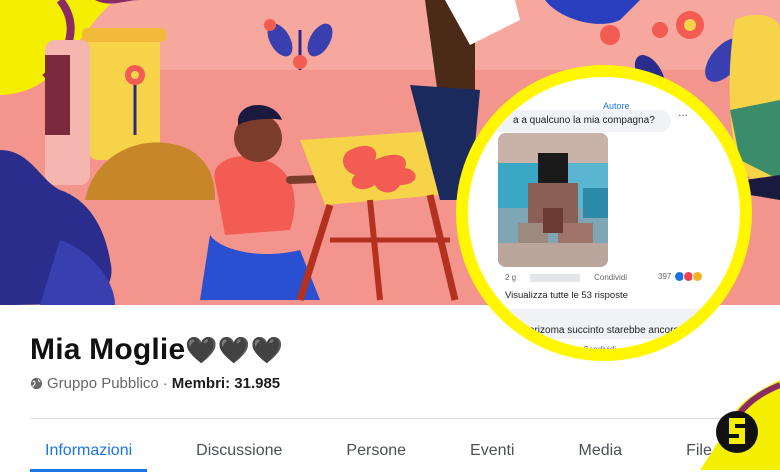 The height and width of the screenshot is (472, 780). What do you see at coordinates (103, 383) in the screenshot?
I see `group-privacy: Gruppo Pubblico` at bounding box center [103, 383].